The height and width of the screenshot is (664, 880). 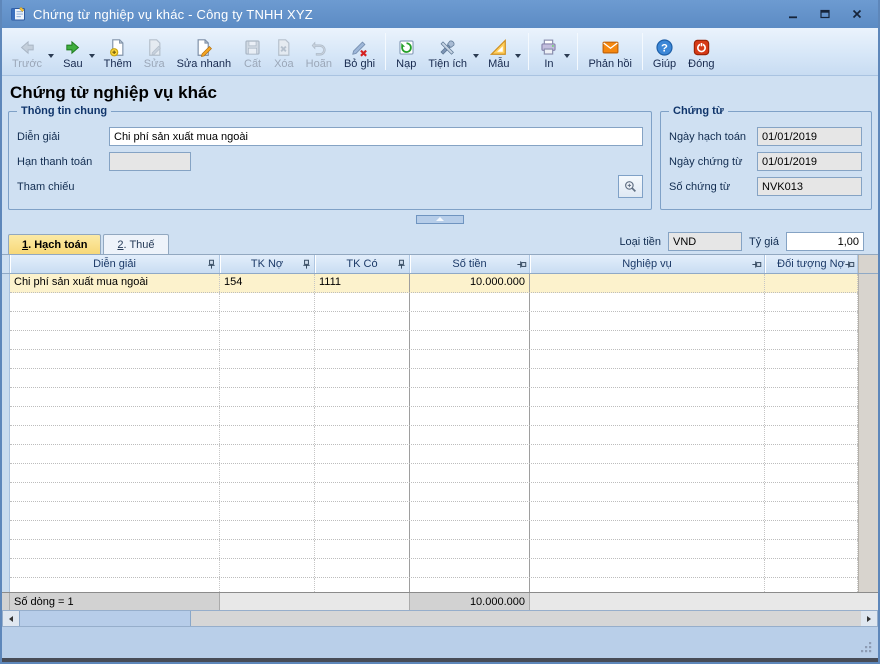 What do you see at coordinates (664, 55) in the screenshot?
I see `toolbar-button-help: ? Giúp` at bounding box center [664, 55].